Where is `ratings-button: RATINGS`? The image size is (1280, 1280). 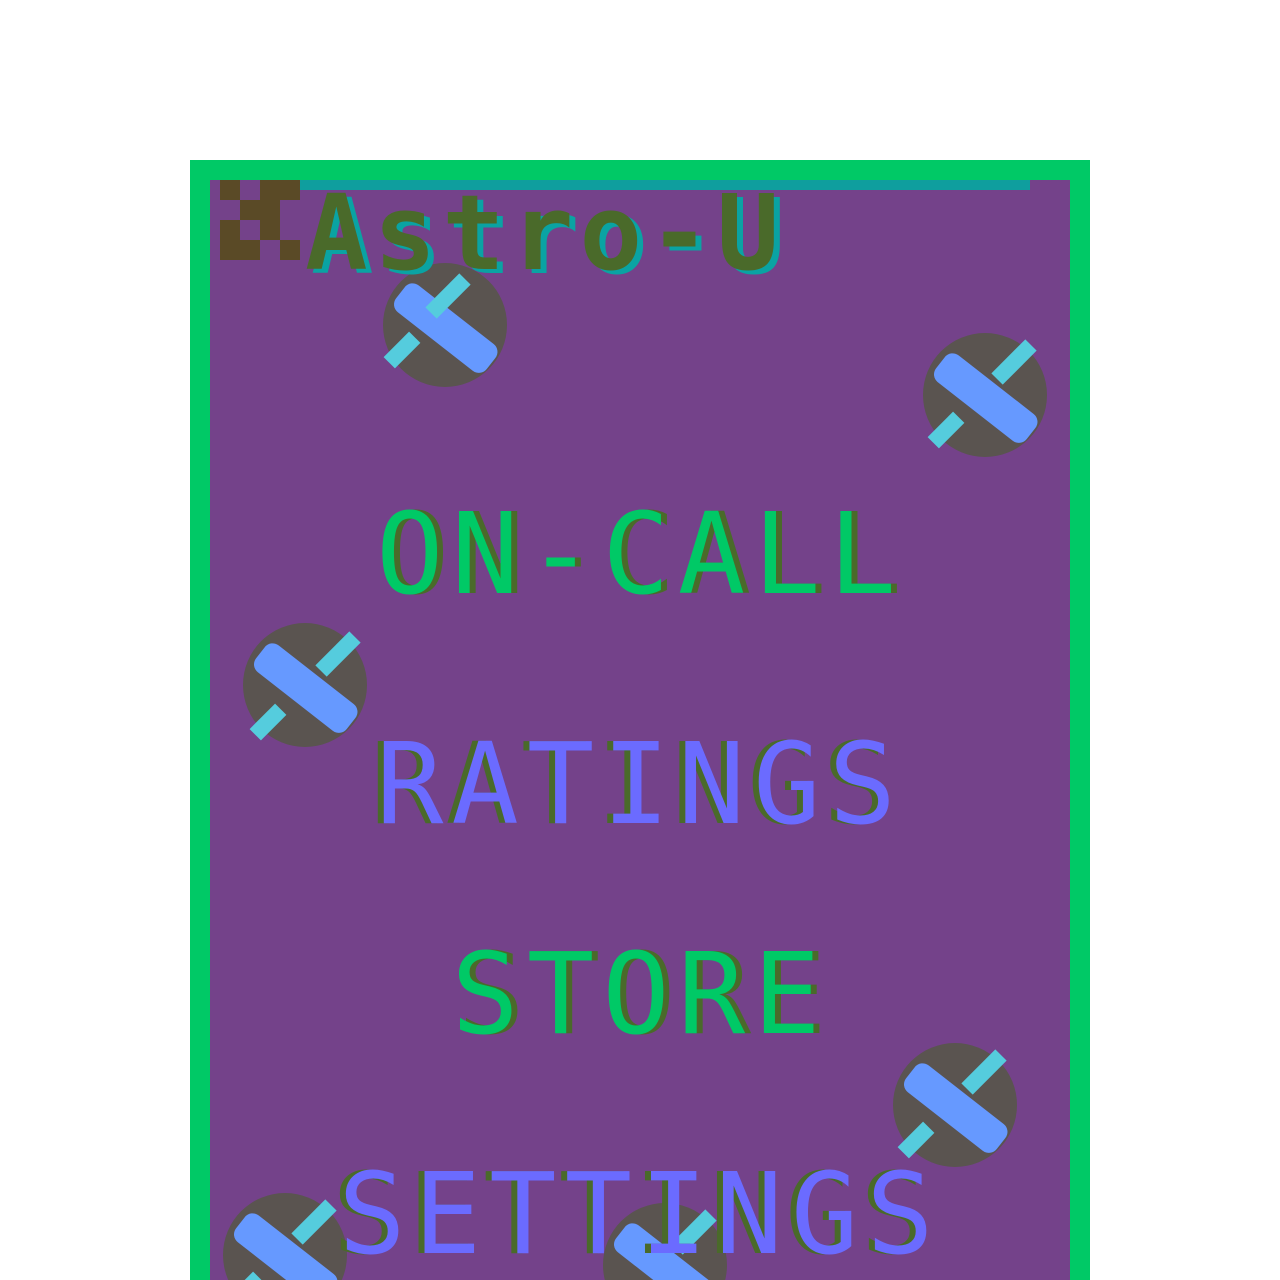
ratings-button: RATINGS is located at coordinates (640, 785).